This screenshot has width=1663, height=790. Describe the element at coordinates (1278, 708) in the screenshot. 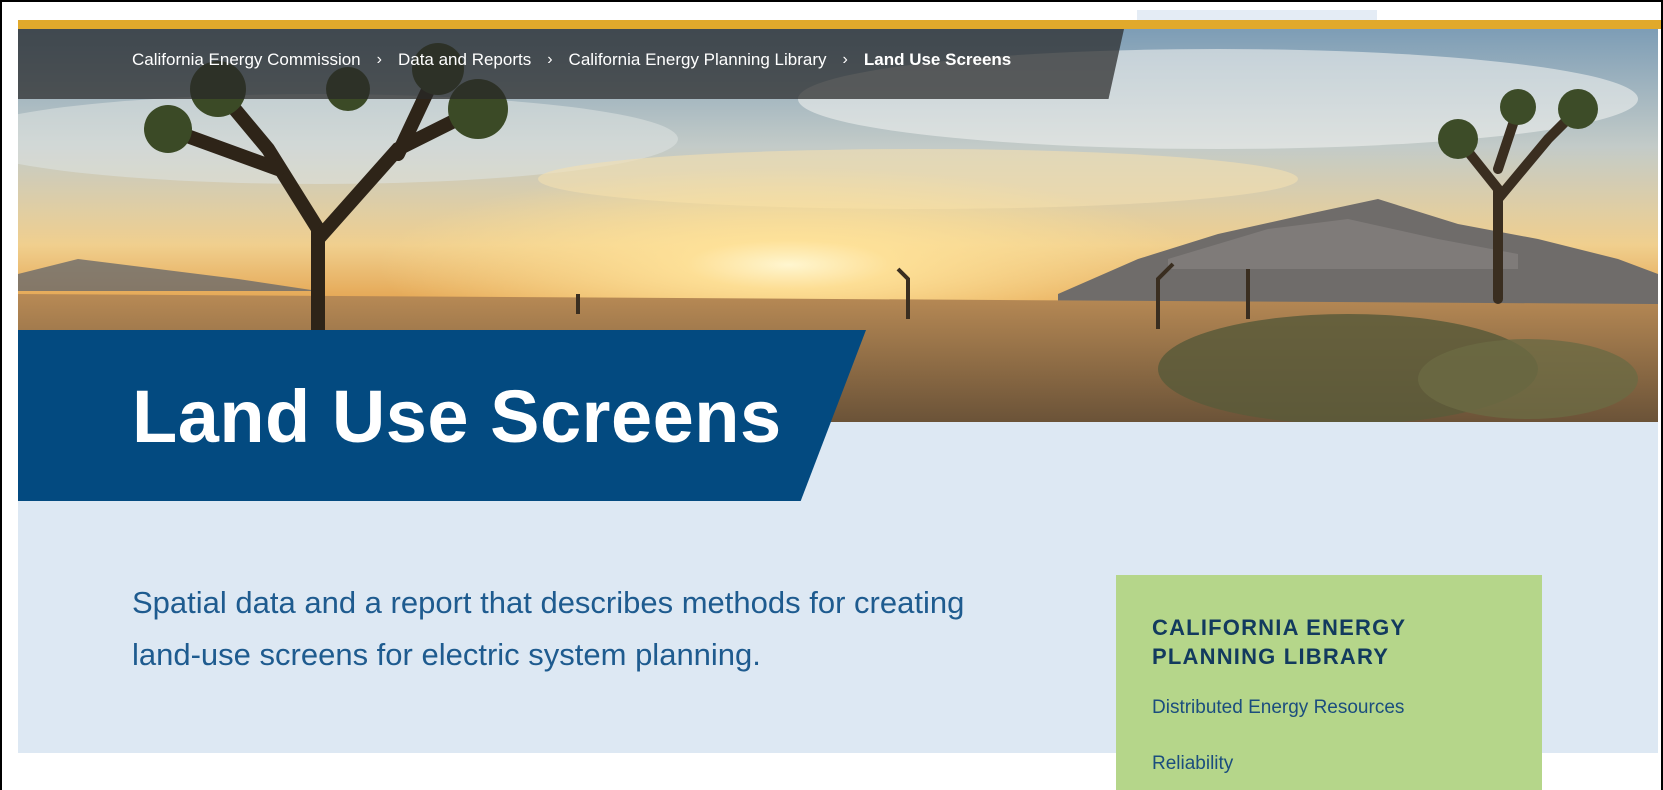

I see `sidebar-link-distributed-energy: Distributed Energy Resources` at that location.